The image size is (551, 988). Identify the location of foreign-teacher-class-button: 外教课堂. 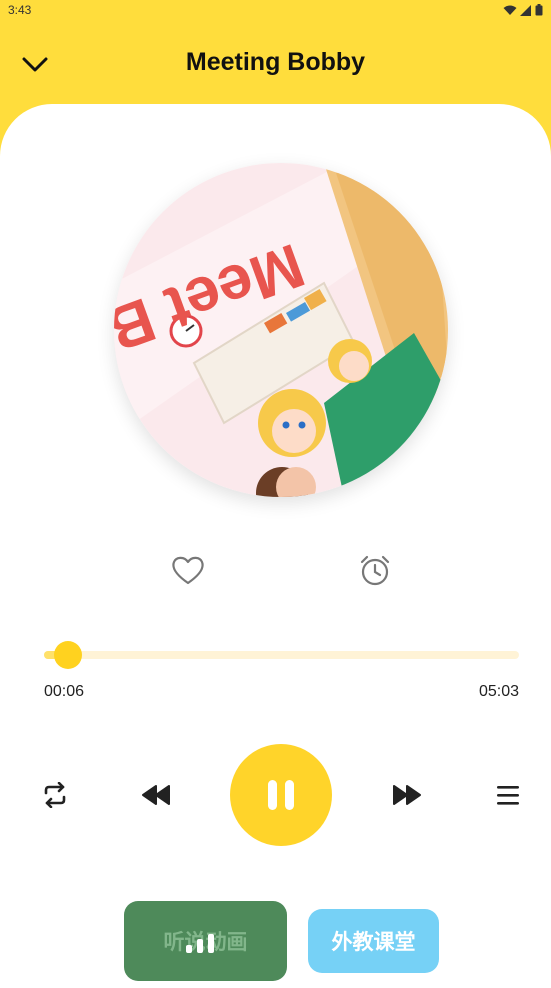
(373, 941).